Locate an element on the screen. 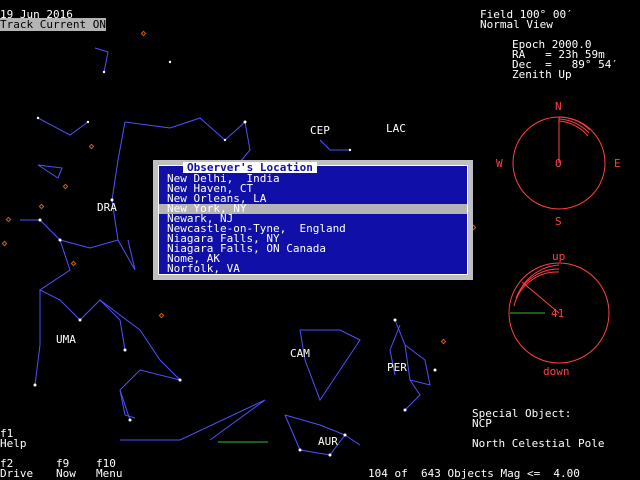  special-object-code: NCP is located at coordinates (482, 423).